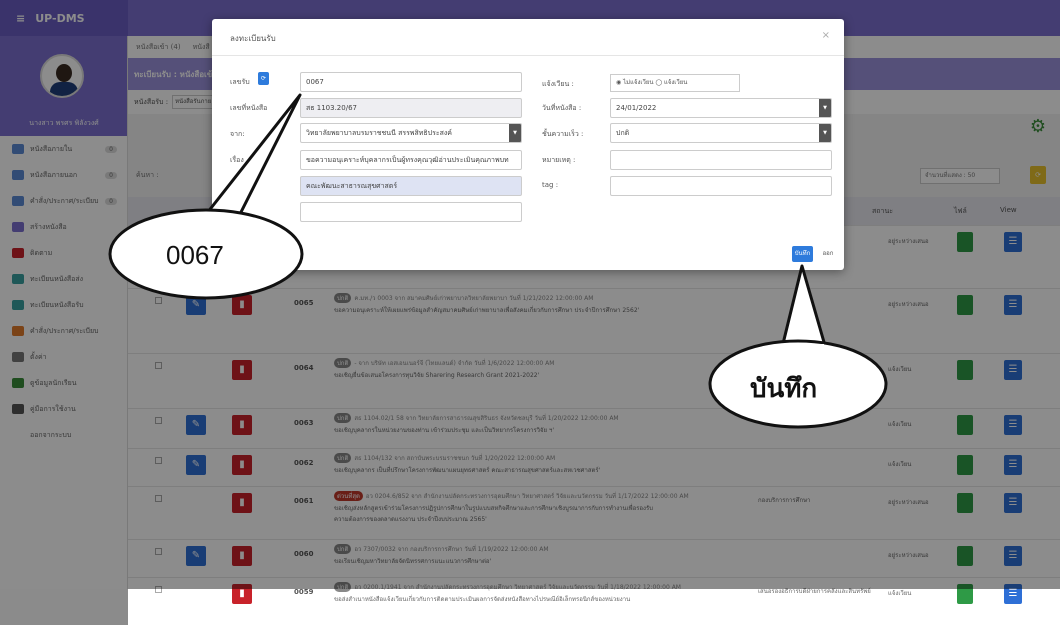  What do you see at coordinates (195, 255) in the screenshot?
I see `callout-receive-no: 0067` at bounding box center [195, 255].